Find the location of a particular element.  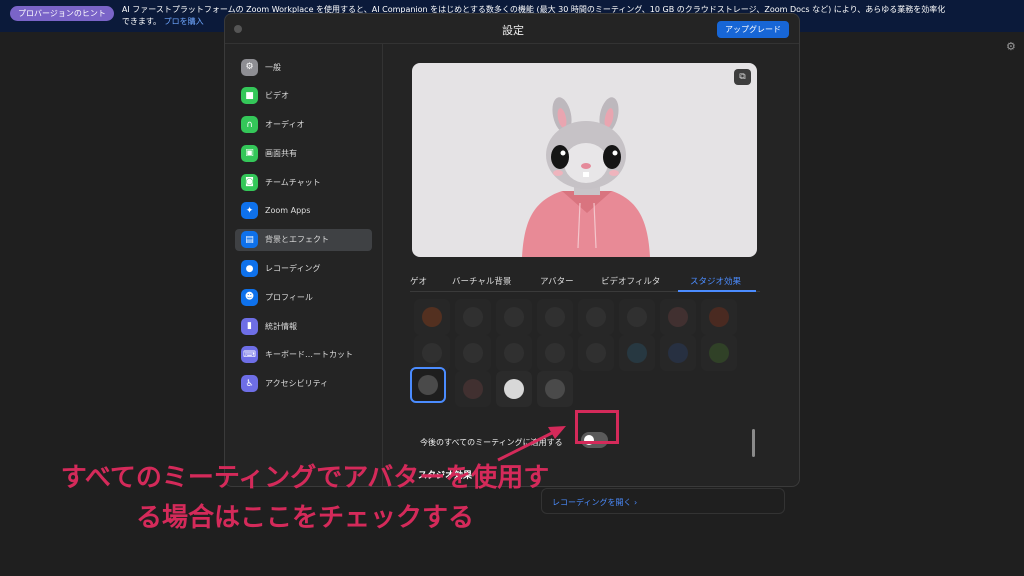

effects-tabs: ゲオ バーチャル背景 アバター ビデオフィルタ スタジオ効果 is located at coordinates (585, 281).